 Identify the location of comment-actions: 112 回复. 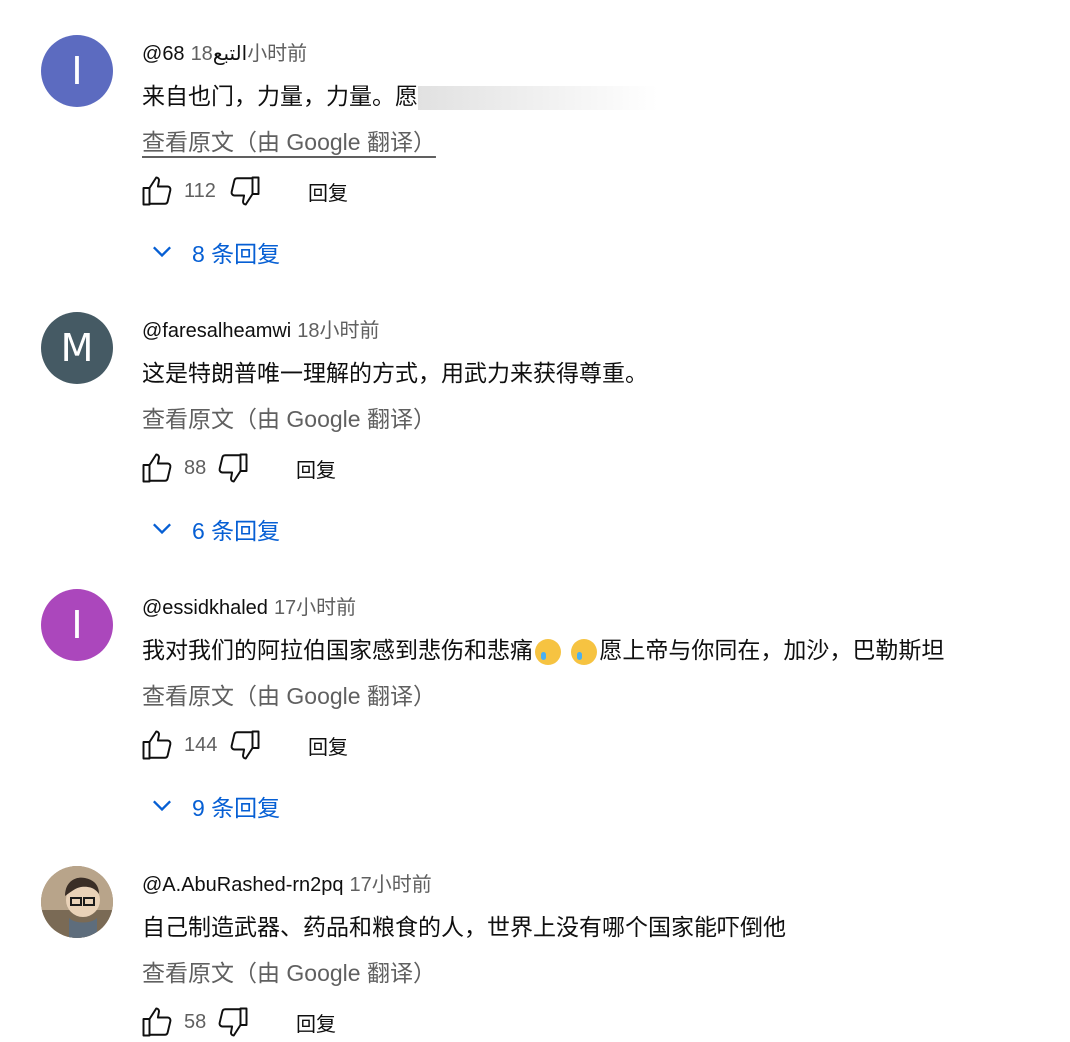
(243, 191).